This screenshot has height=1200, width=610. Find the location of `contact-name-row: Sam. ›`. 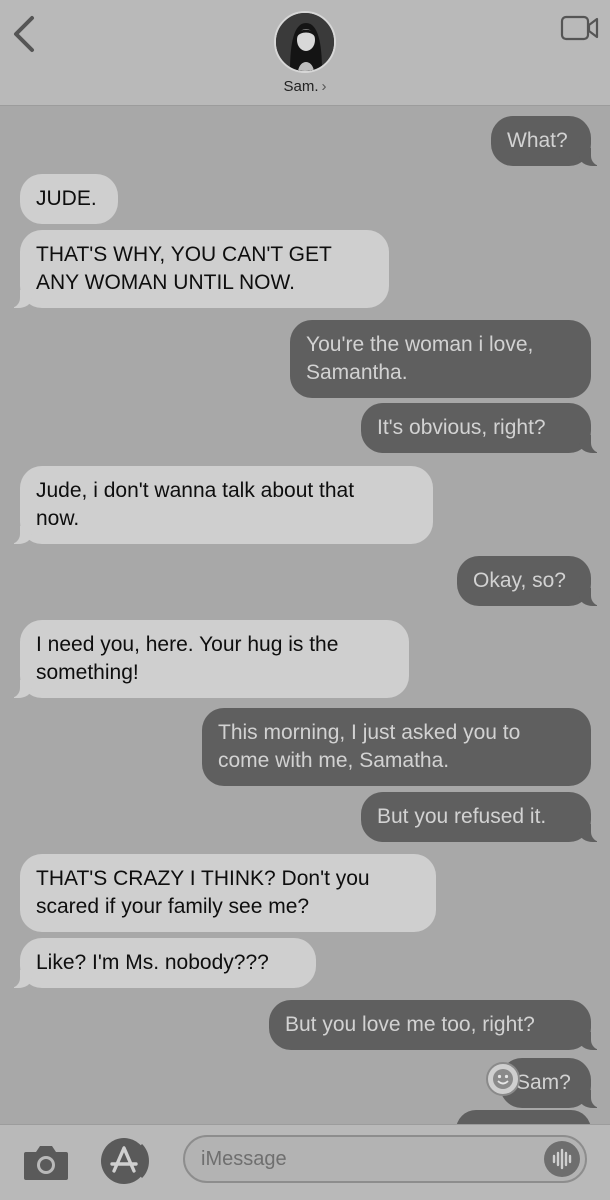

contact-name-row: Sam. › is located at coordinates (305, 86).